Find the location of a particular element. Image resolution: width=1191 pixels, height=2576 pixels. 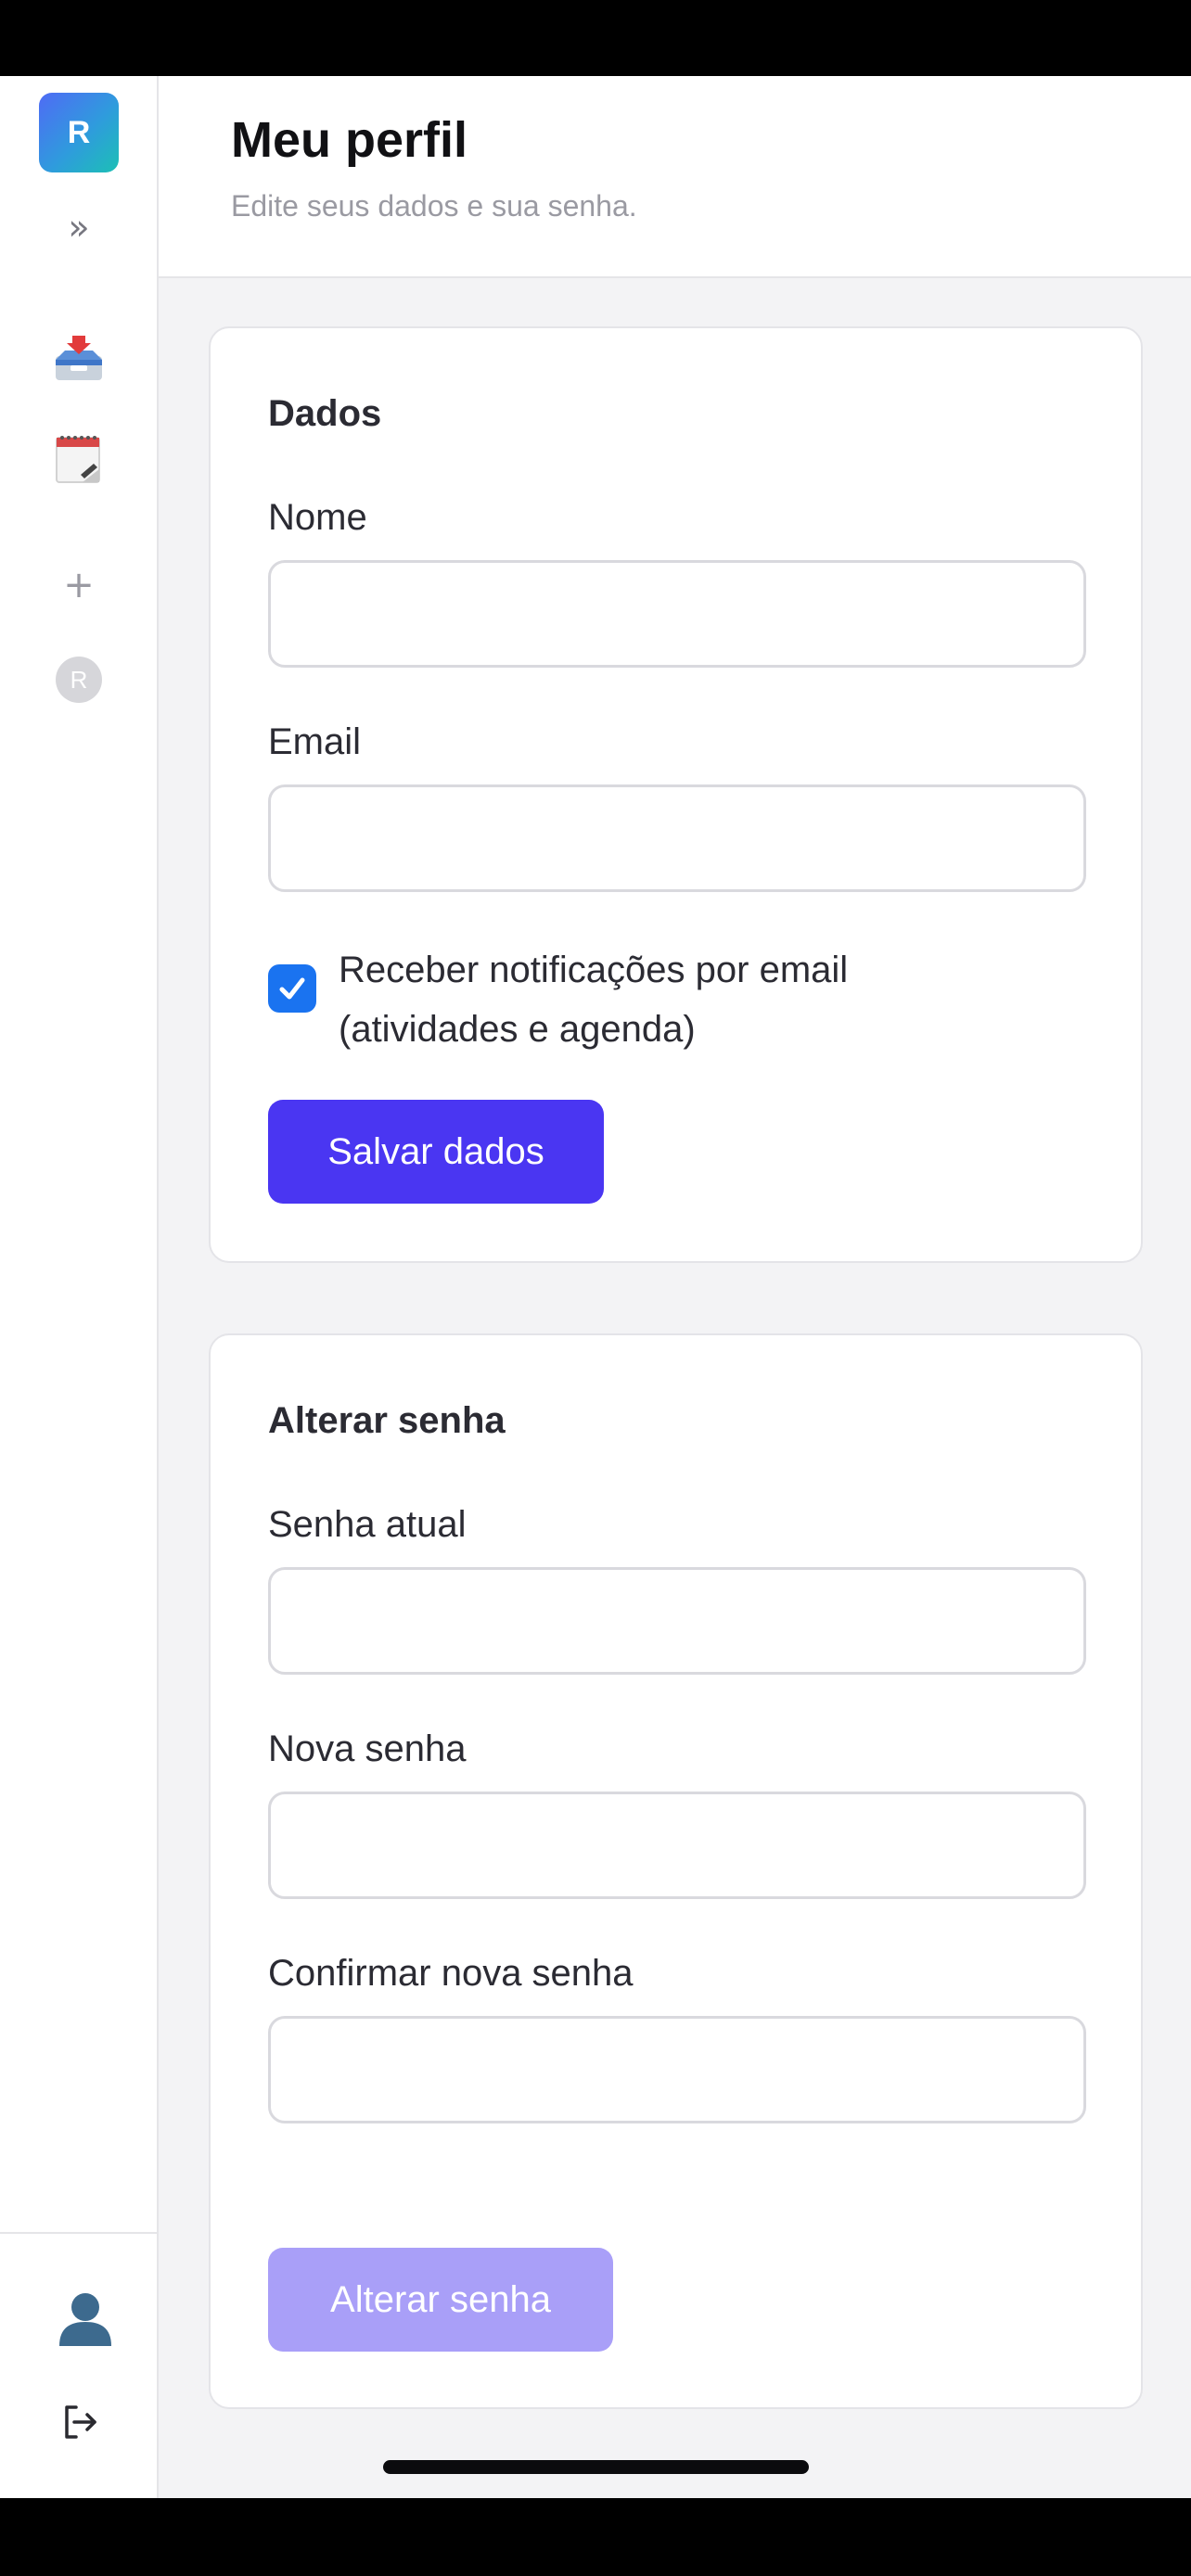

email-input is located at coordinates (677, 838).